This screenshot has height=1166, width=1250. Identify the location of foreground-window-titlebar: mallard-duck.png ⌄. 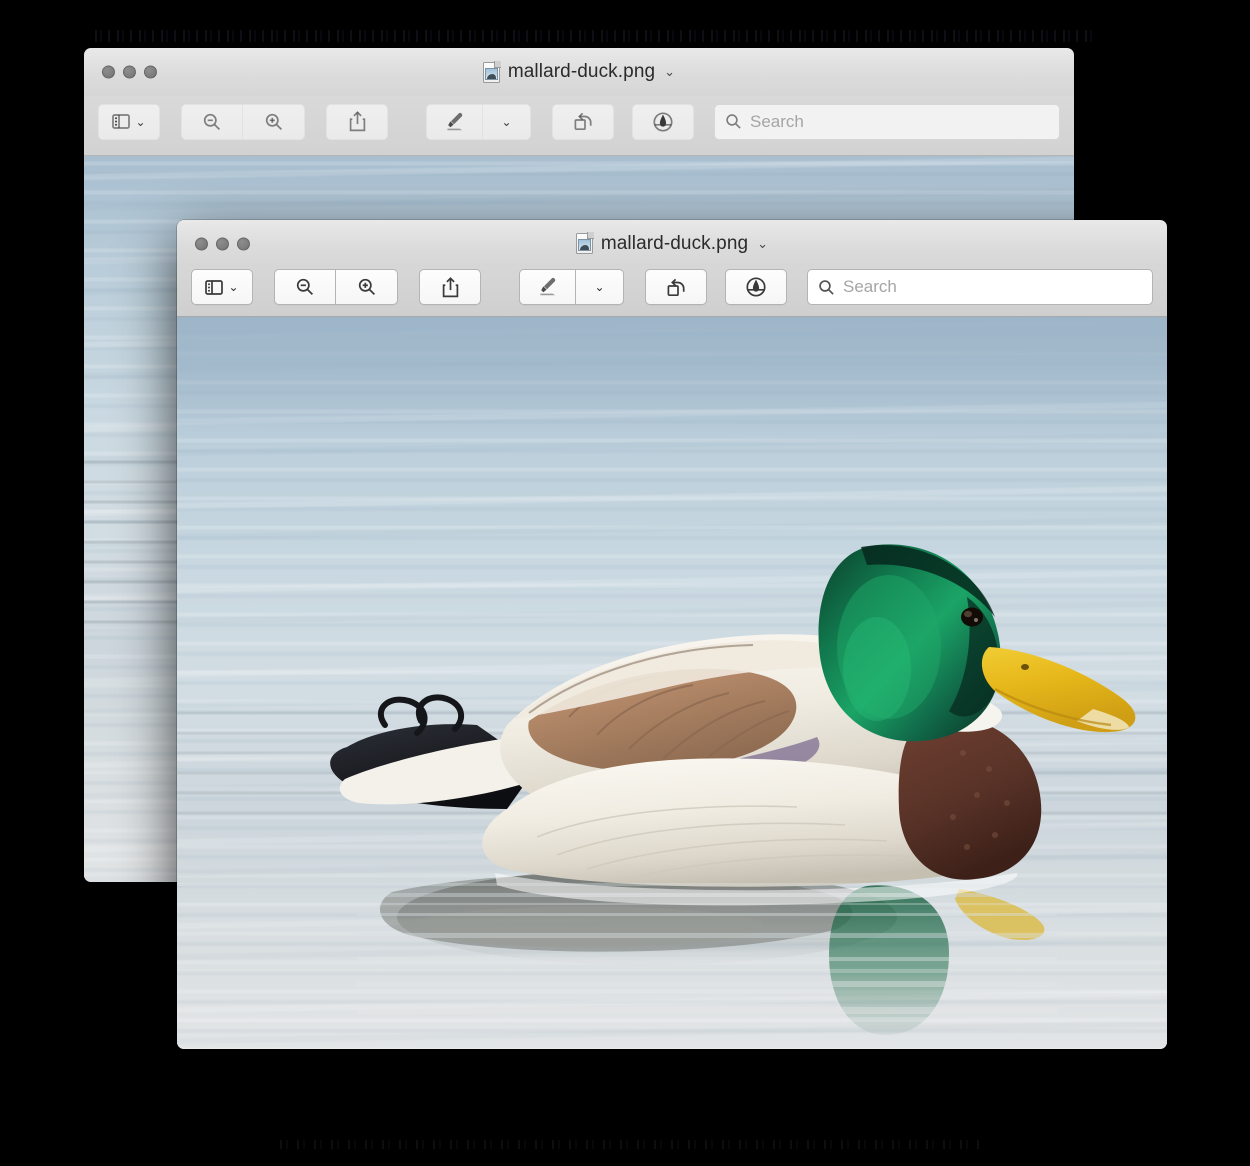
(672, 243).